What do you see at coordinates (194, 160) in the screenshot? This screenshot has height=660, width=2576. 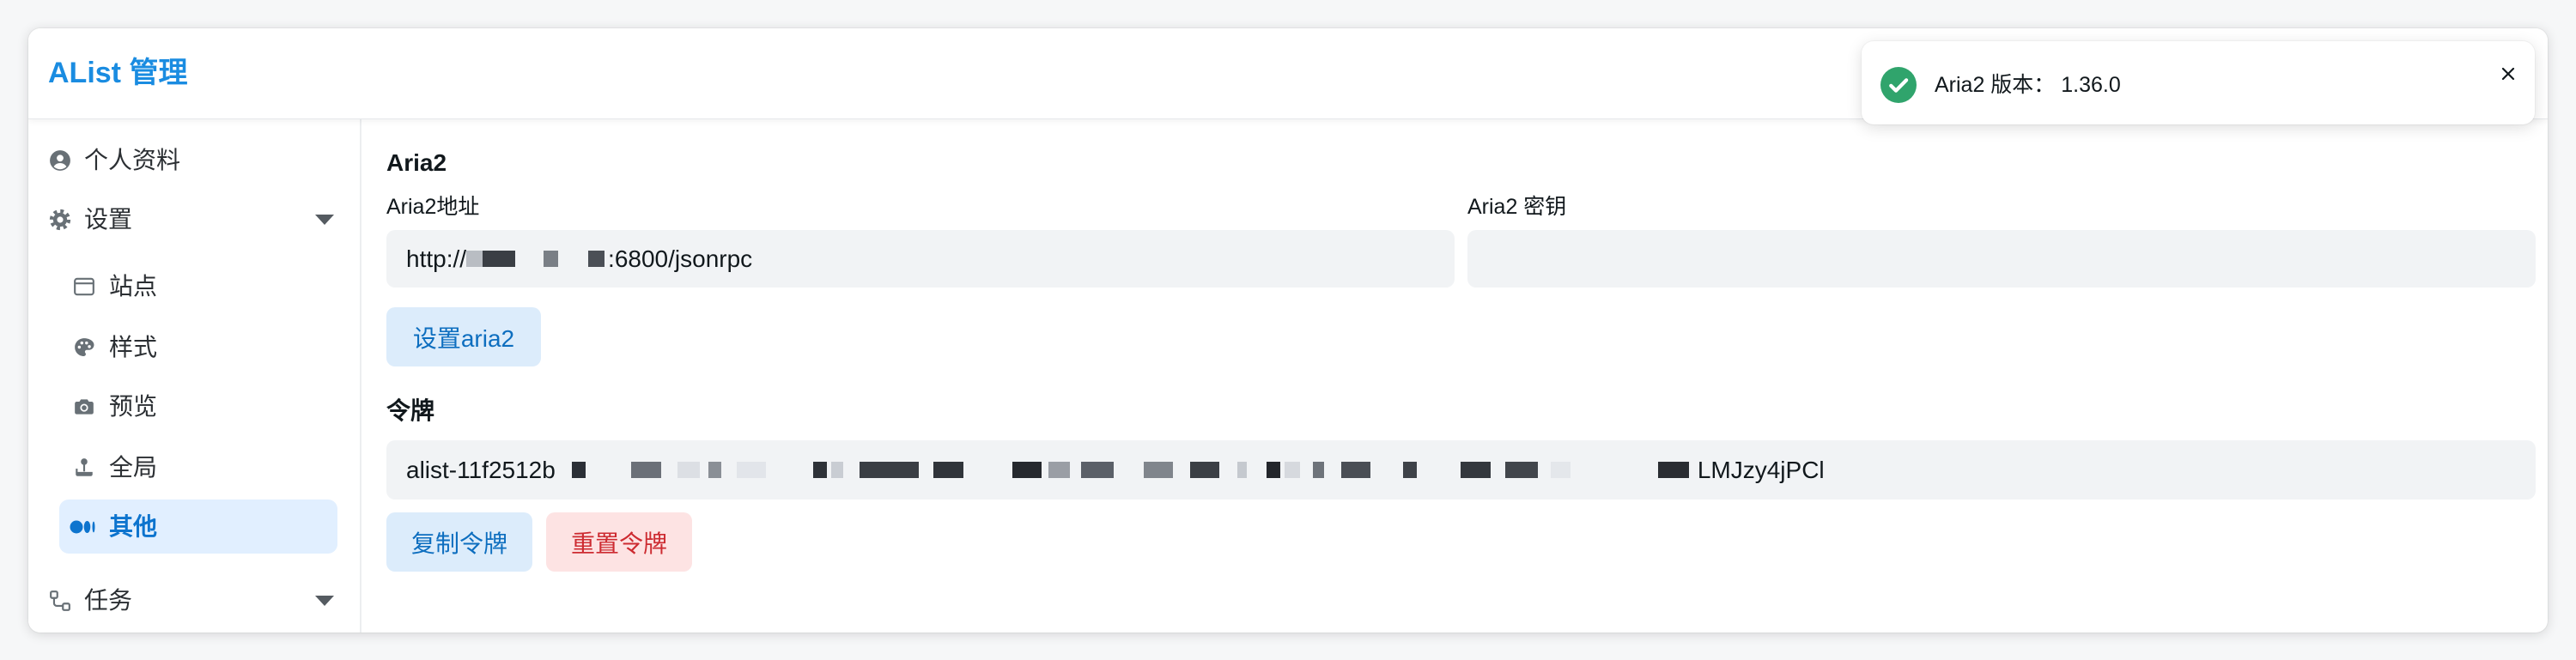 I see `sidebar-item-profile: 个人资料` at bounding box center [194, 160].